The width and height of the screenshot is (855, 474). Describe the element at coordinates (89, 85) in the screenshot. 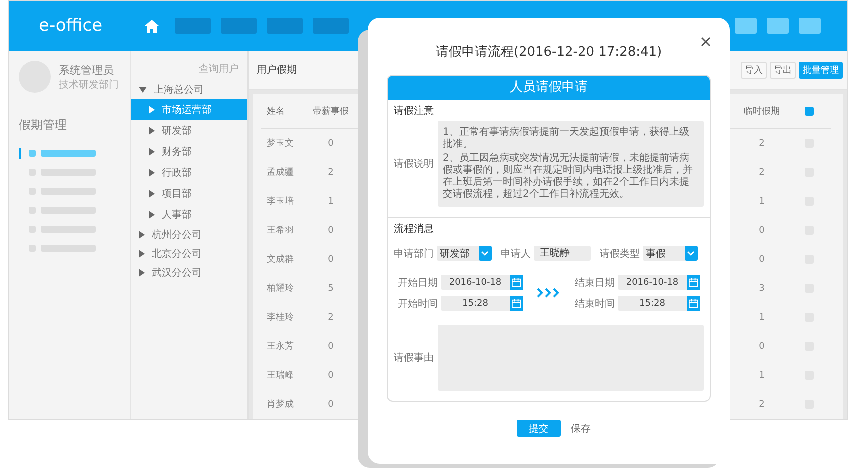

I see `user-department: 技术研发部门` at that location.